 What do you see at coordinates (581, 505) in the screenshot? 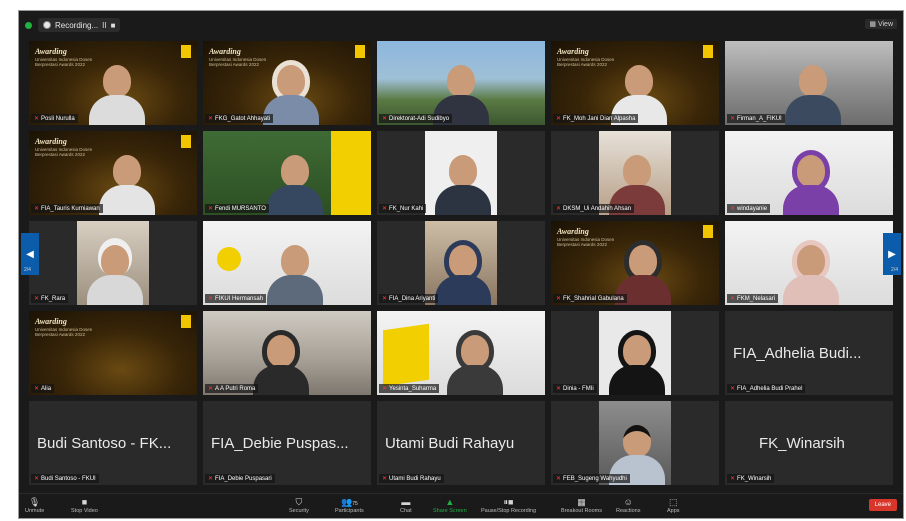
I see `breakout-rooms-button: ▦ Breakout Rooms` at bounding box center [581, 505].